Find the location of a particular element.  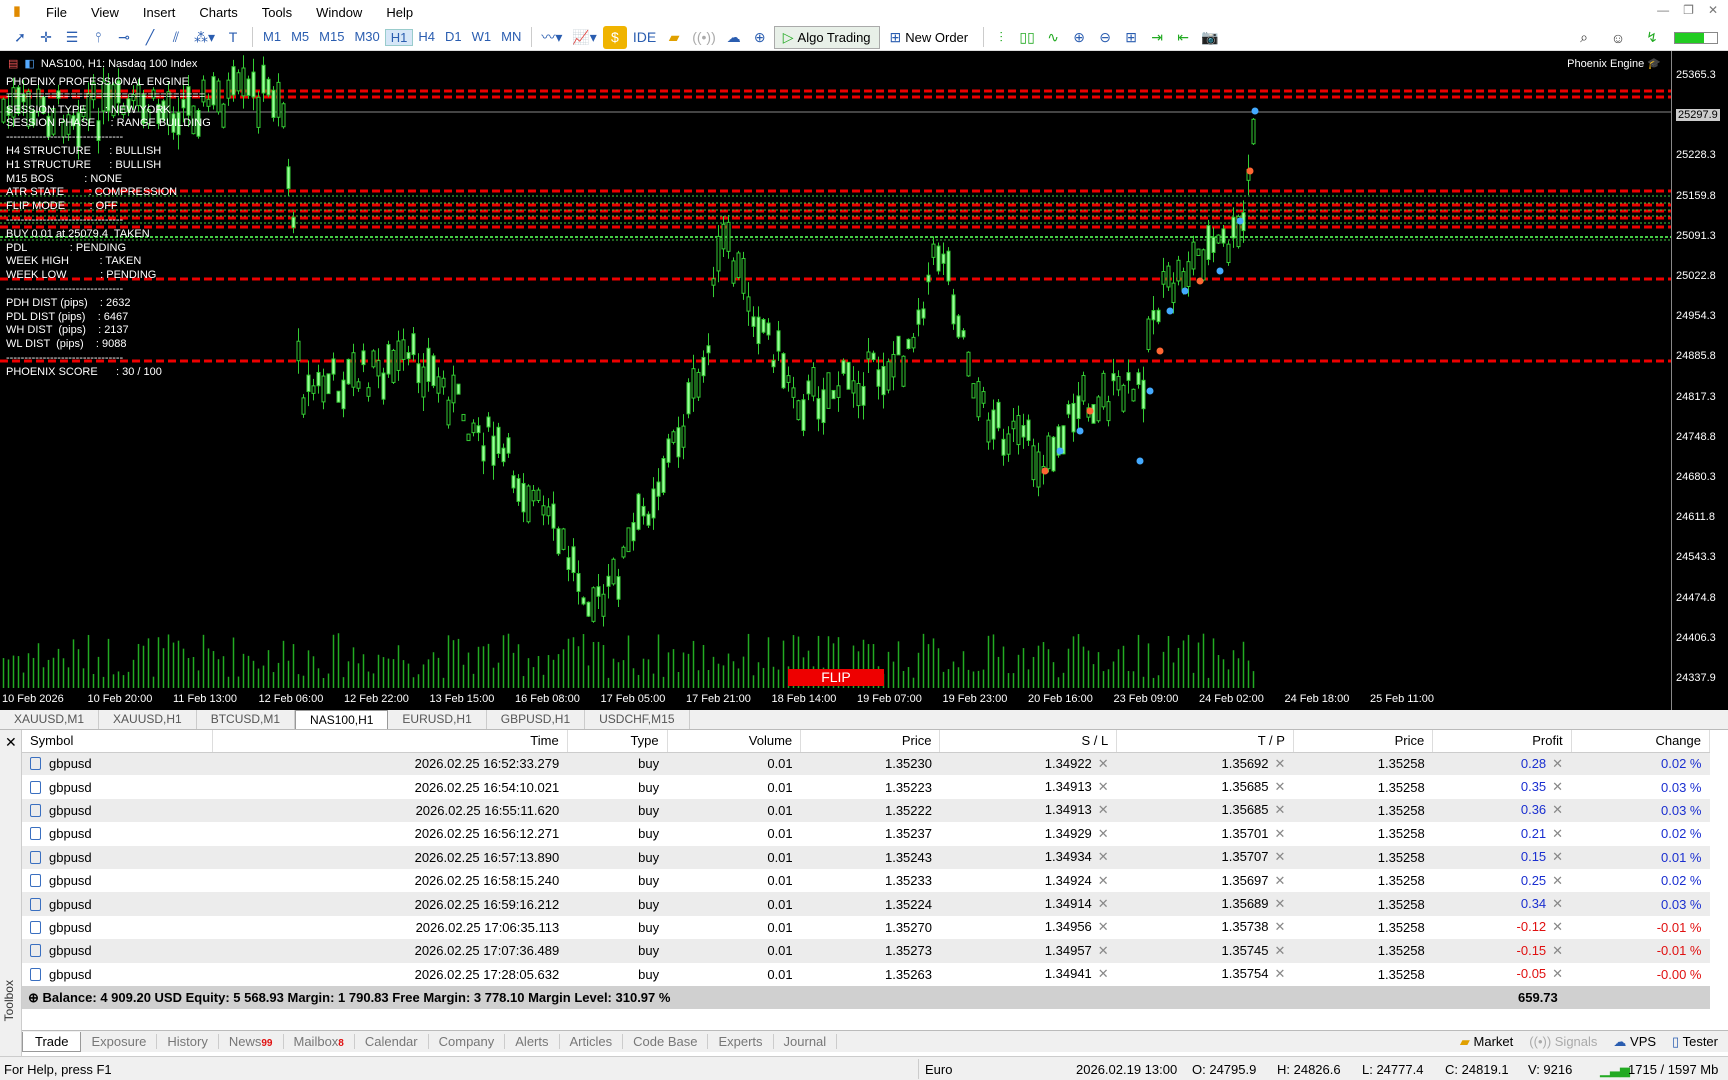

vps-tab: ☁ VPS is located at coordinates (1634, 1042).